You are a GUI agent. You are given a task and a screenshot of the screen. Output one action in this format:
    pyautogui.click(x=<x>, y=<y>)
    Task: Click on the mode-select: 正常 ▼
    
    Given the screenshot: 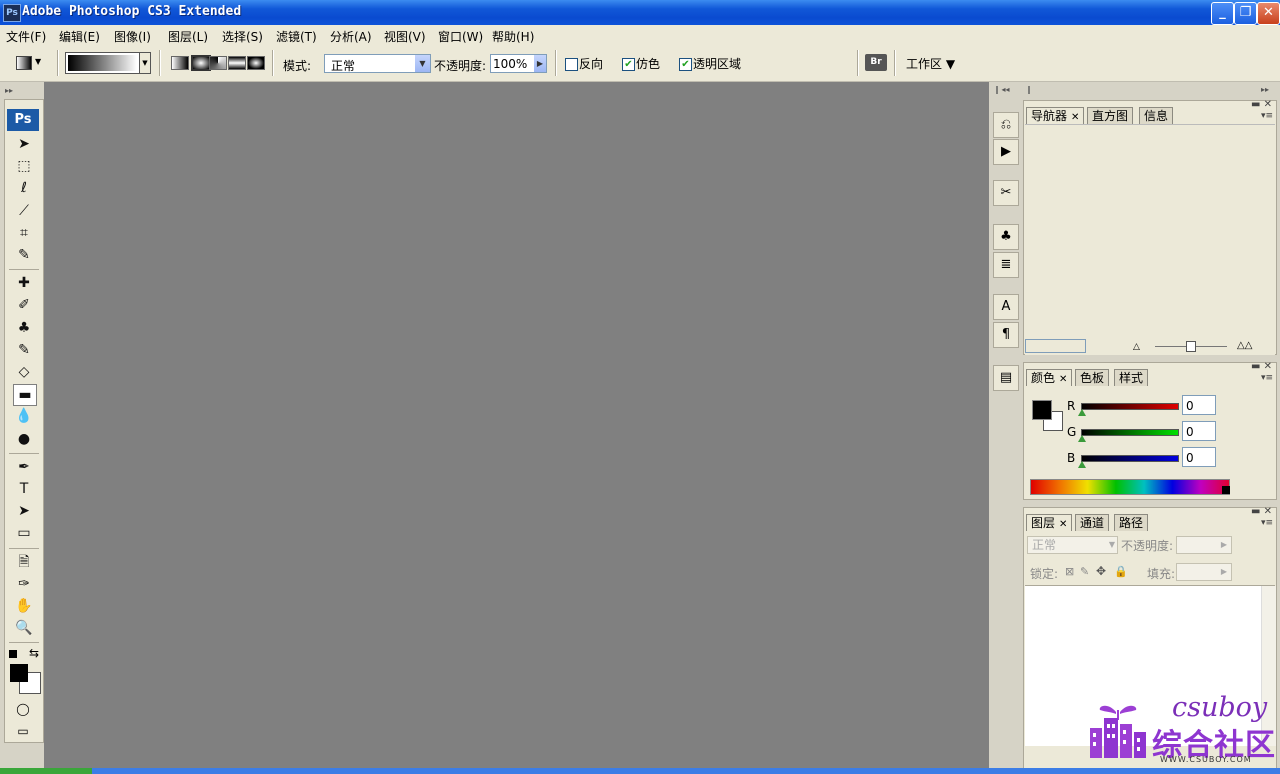 What is the action you would take?
    pyautogui.click(x=377, y=63)
    